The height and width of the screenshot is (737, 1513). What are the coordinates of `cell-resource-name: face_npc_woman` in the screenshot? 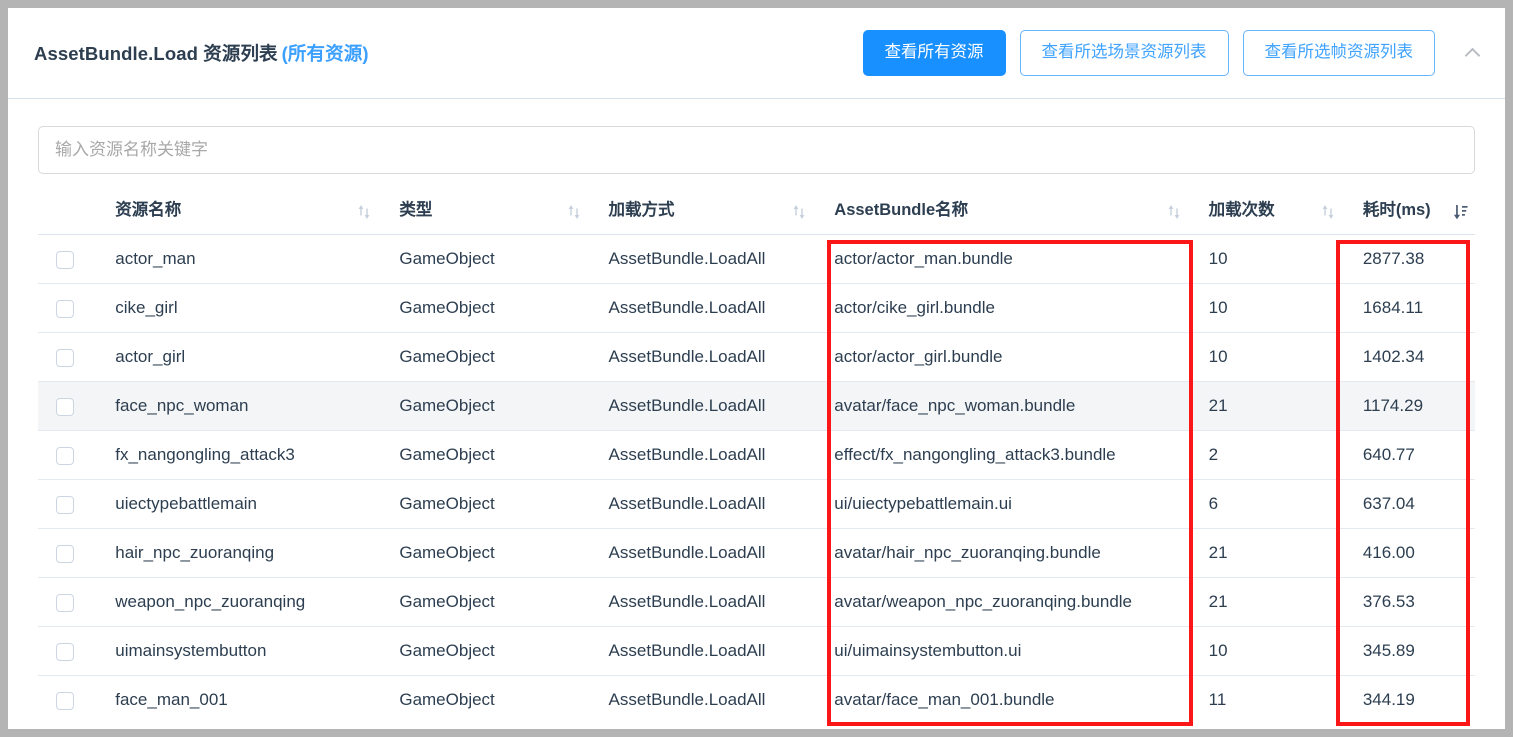 It's located at (237, 406).